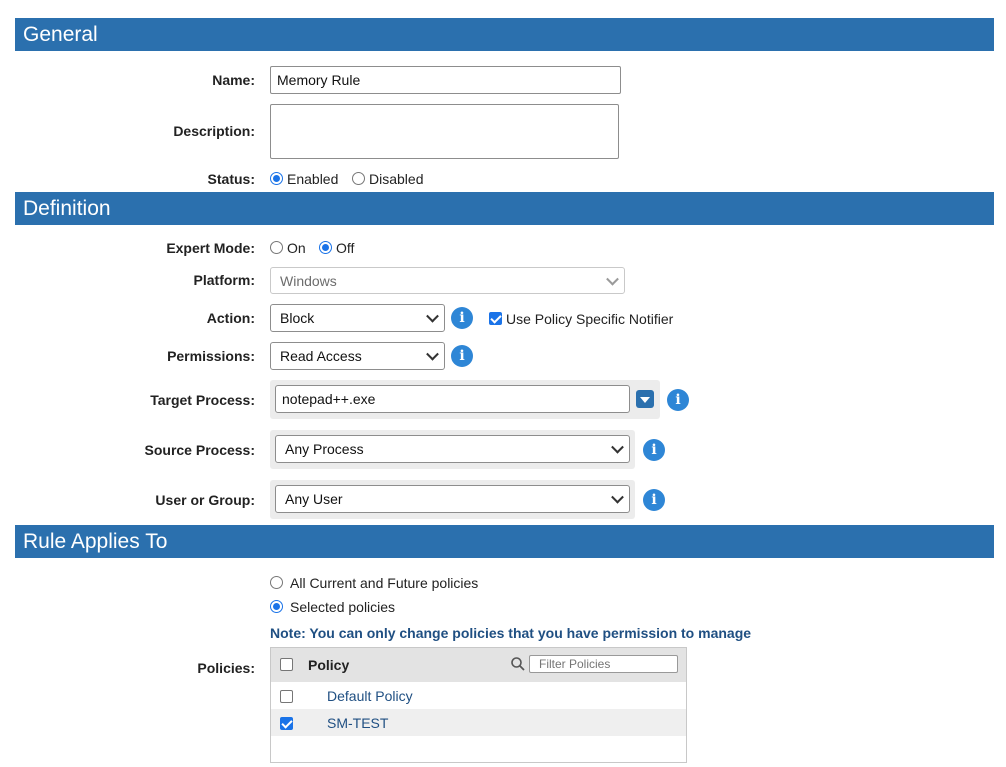  I want to click on table-row: Default Policy, so click(478, 695).